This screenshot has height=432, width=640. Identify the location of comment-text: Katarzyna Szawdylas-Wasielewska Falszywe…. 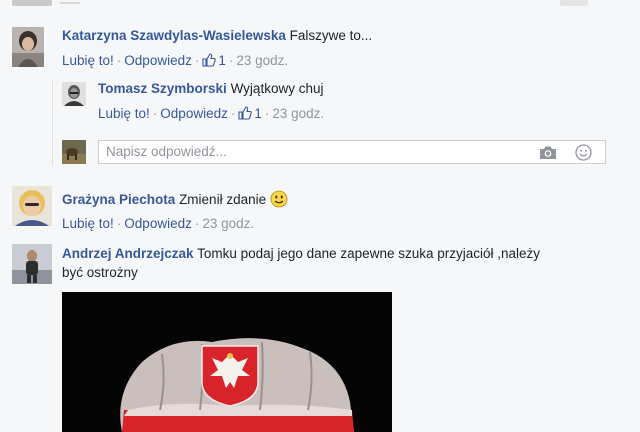
(217, 36).